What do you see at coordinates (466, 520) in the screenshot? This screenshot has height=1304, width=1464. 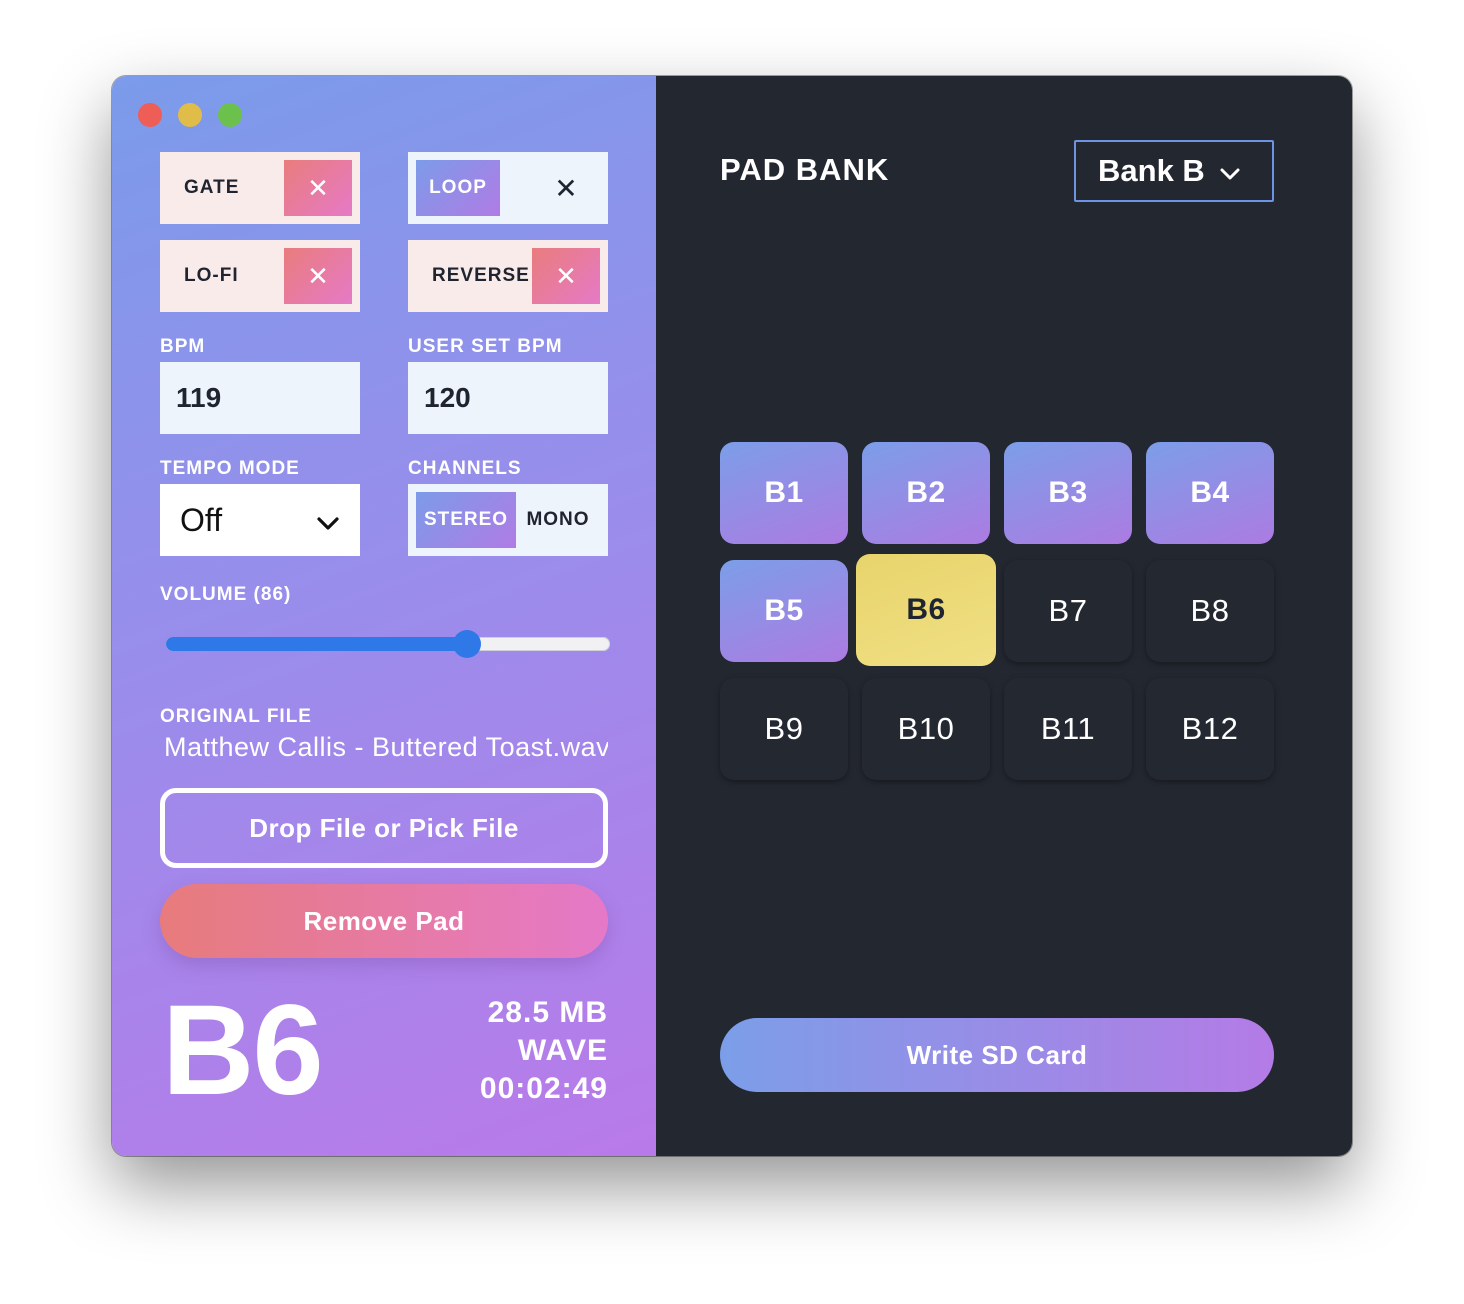 I see `stereo-option: STEREO` at bounding box center [466, 520].